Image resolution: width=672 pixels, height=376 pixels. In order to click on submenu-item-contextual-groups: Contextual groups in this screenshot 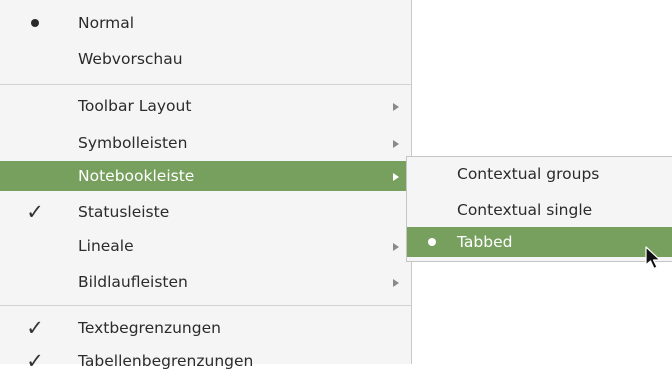, I will do `click(539, 174)`.